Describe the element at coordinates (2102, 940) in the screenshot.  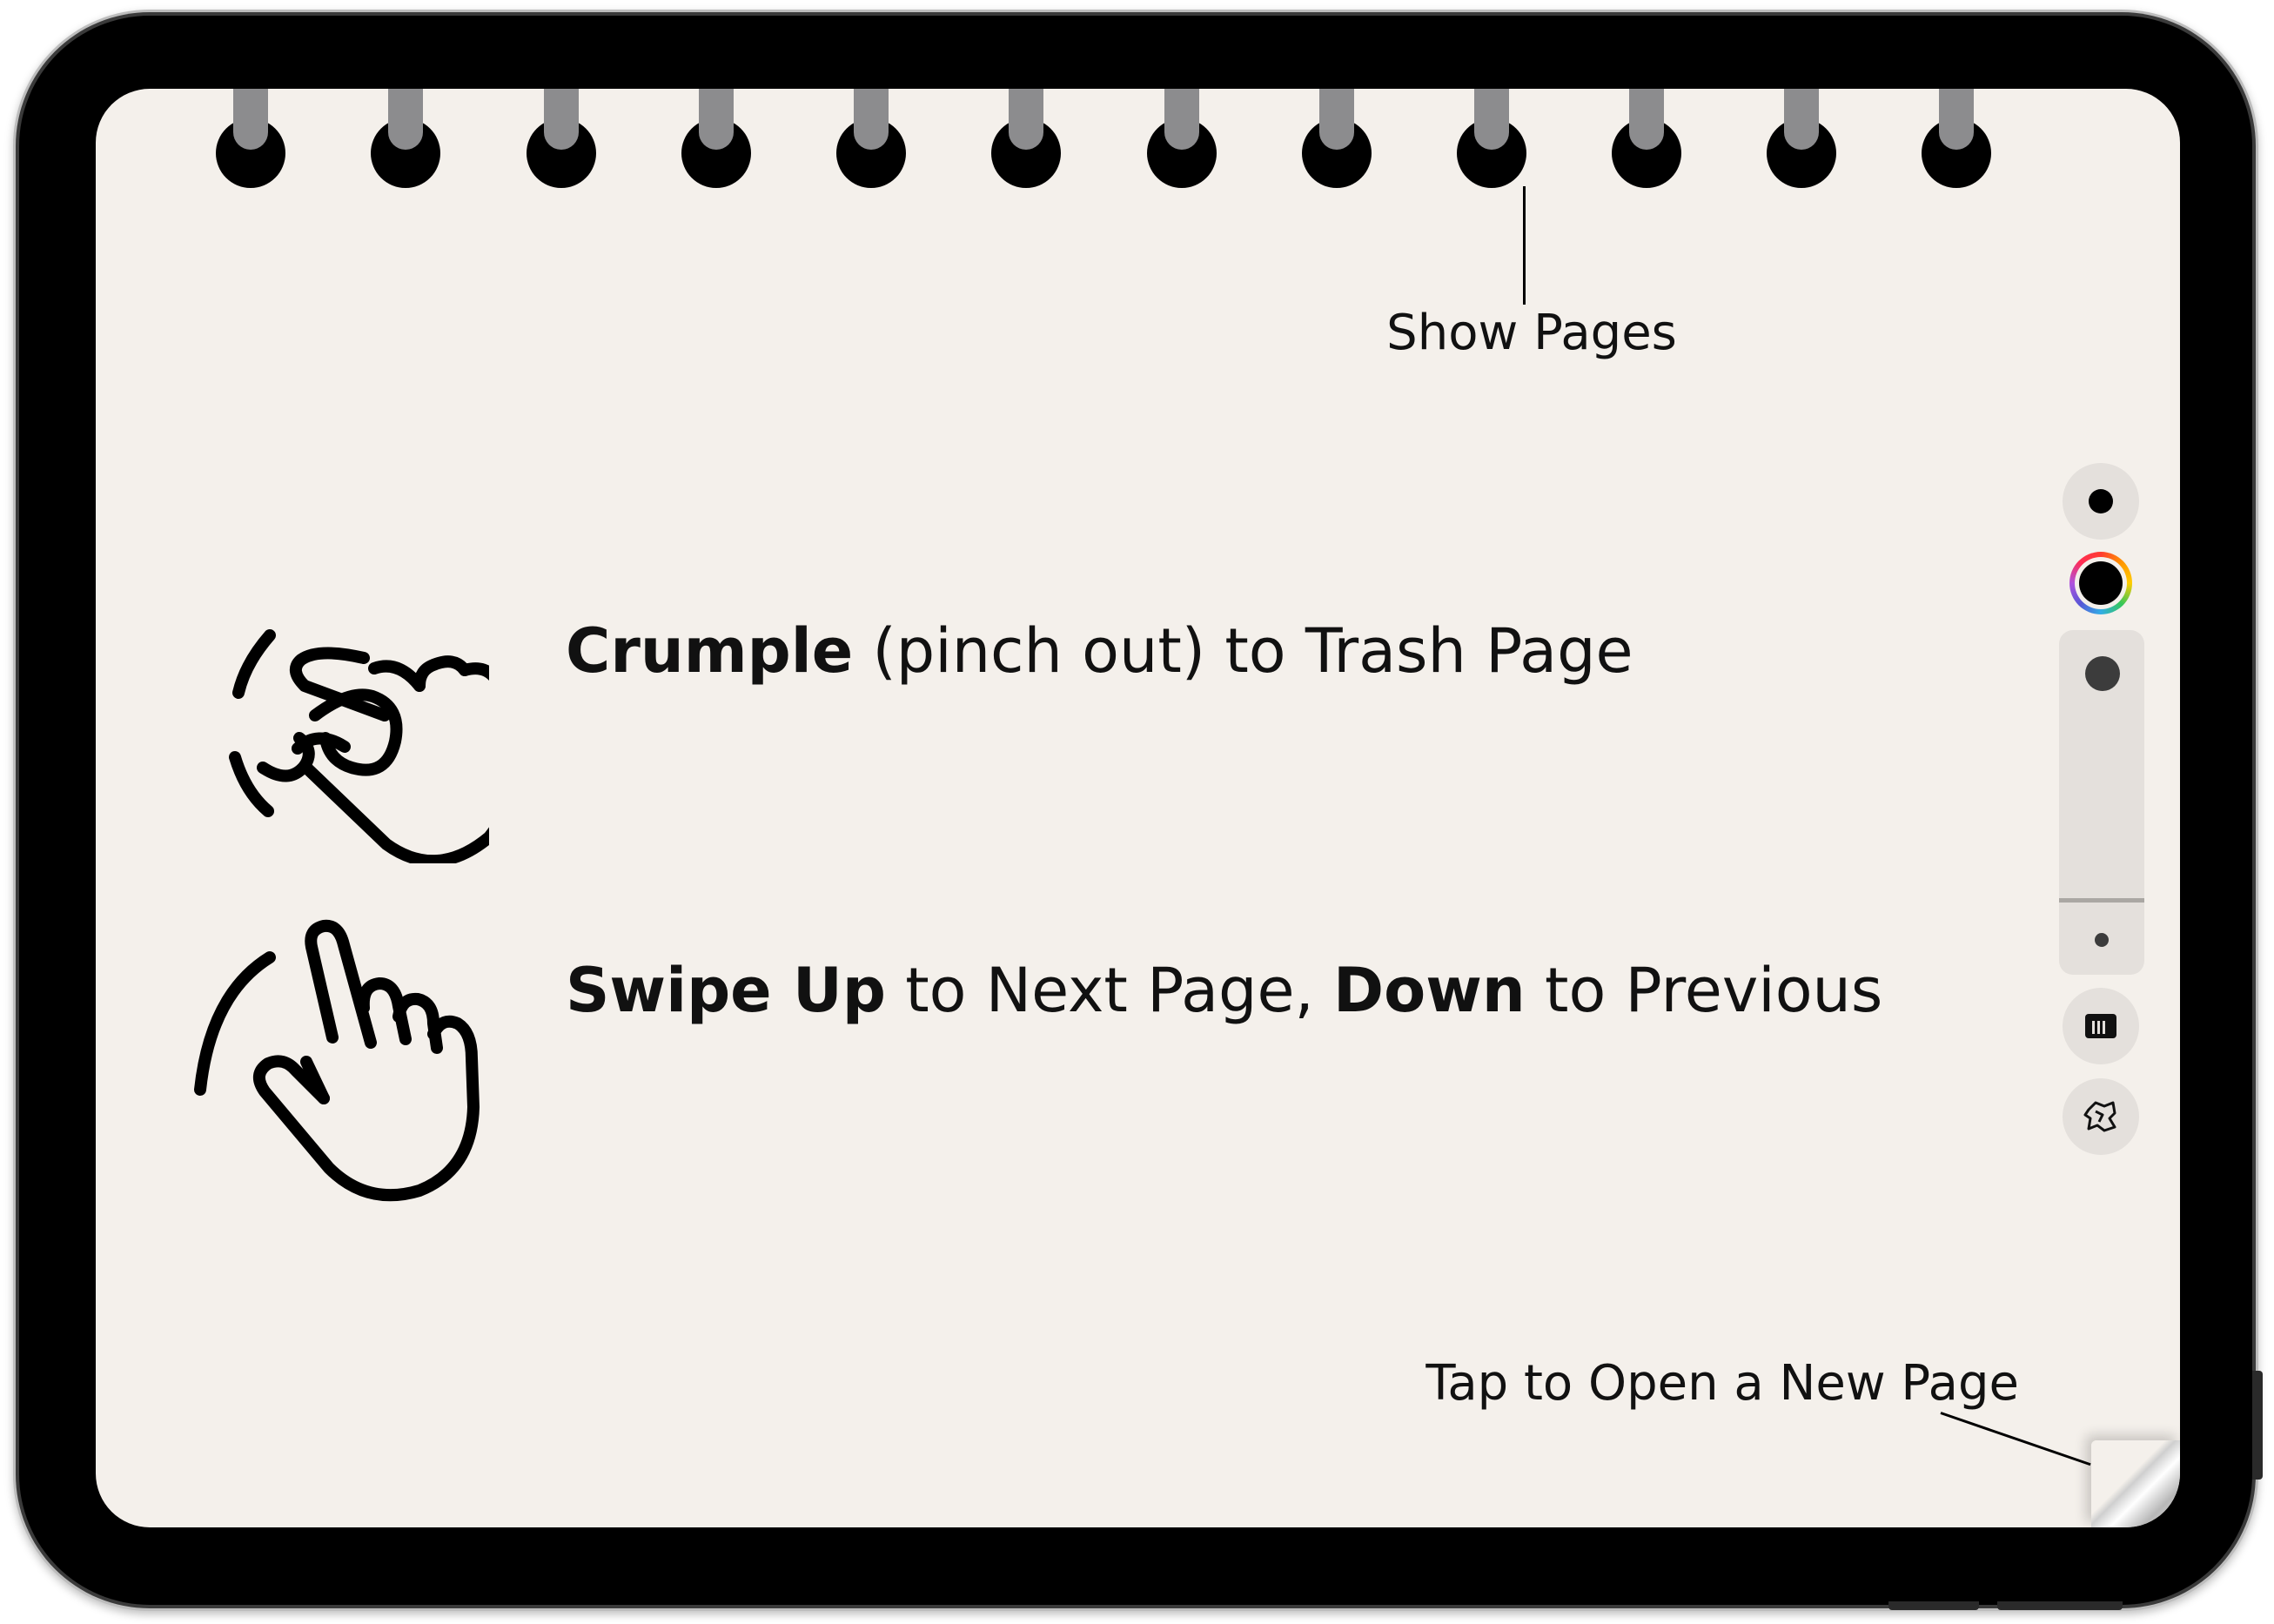
I see `small-size-dot` at that location.